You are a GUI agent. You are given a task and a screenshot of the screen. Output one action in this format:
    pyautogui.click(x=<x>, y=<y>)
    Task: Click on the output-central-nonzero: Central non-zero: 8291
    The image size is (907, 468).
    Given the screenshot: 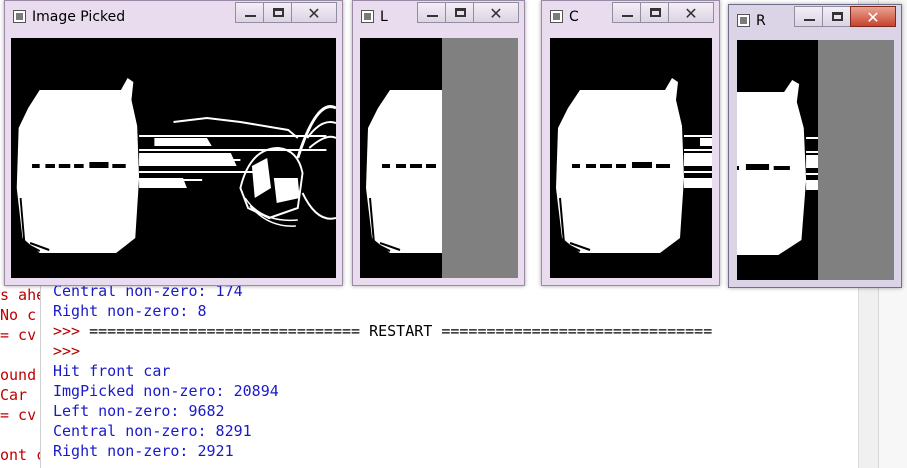 What is the action you would take?
    pyautogui.click(x=152, y=431)
    